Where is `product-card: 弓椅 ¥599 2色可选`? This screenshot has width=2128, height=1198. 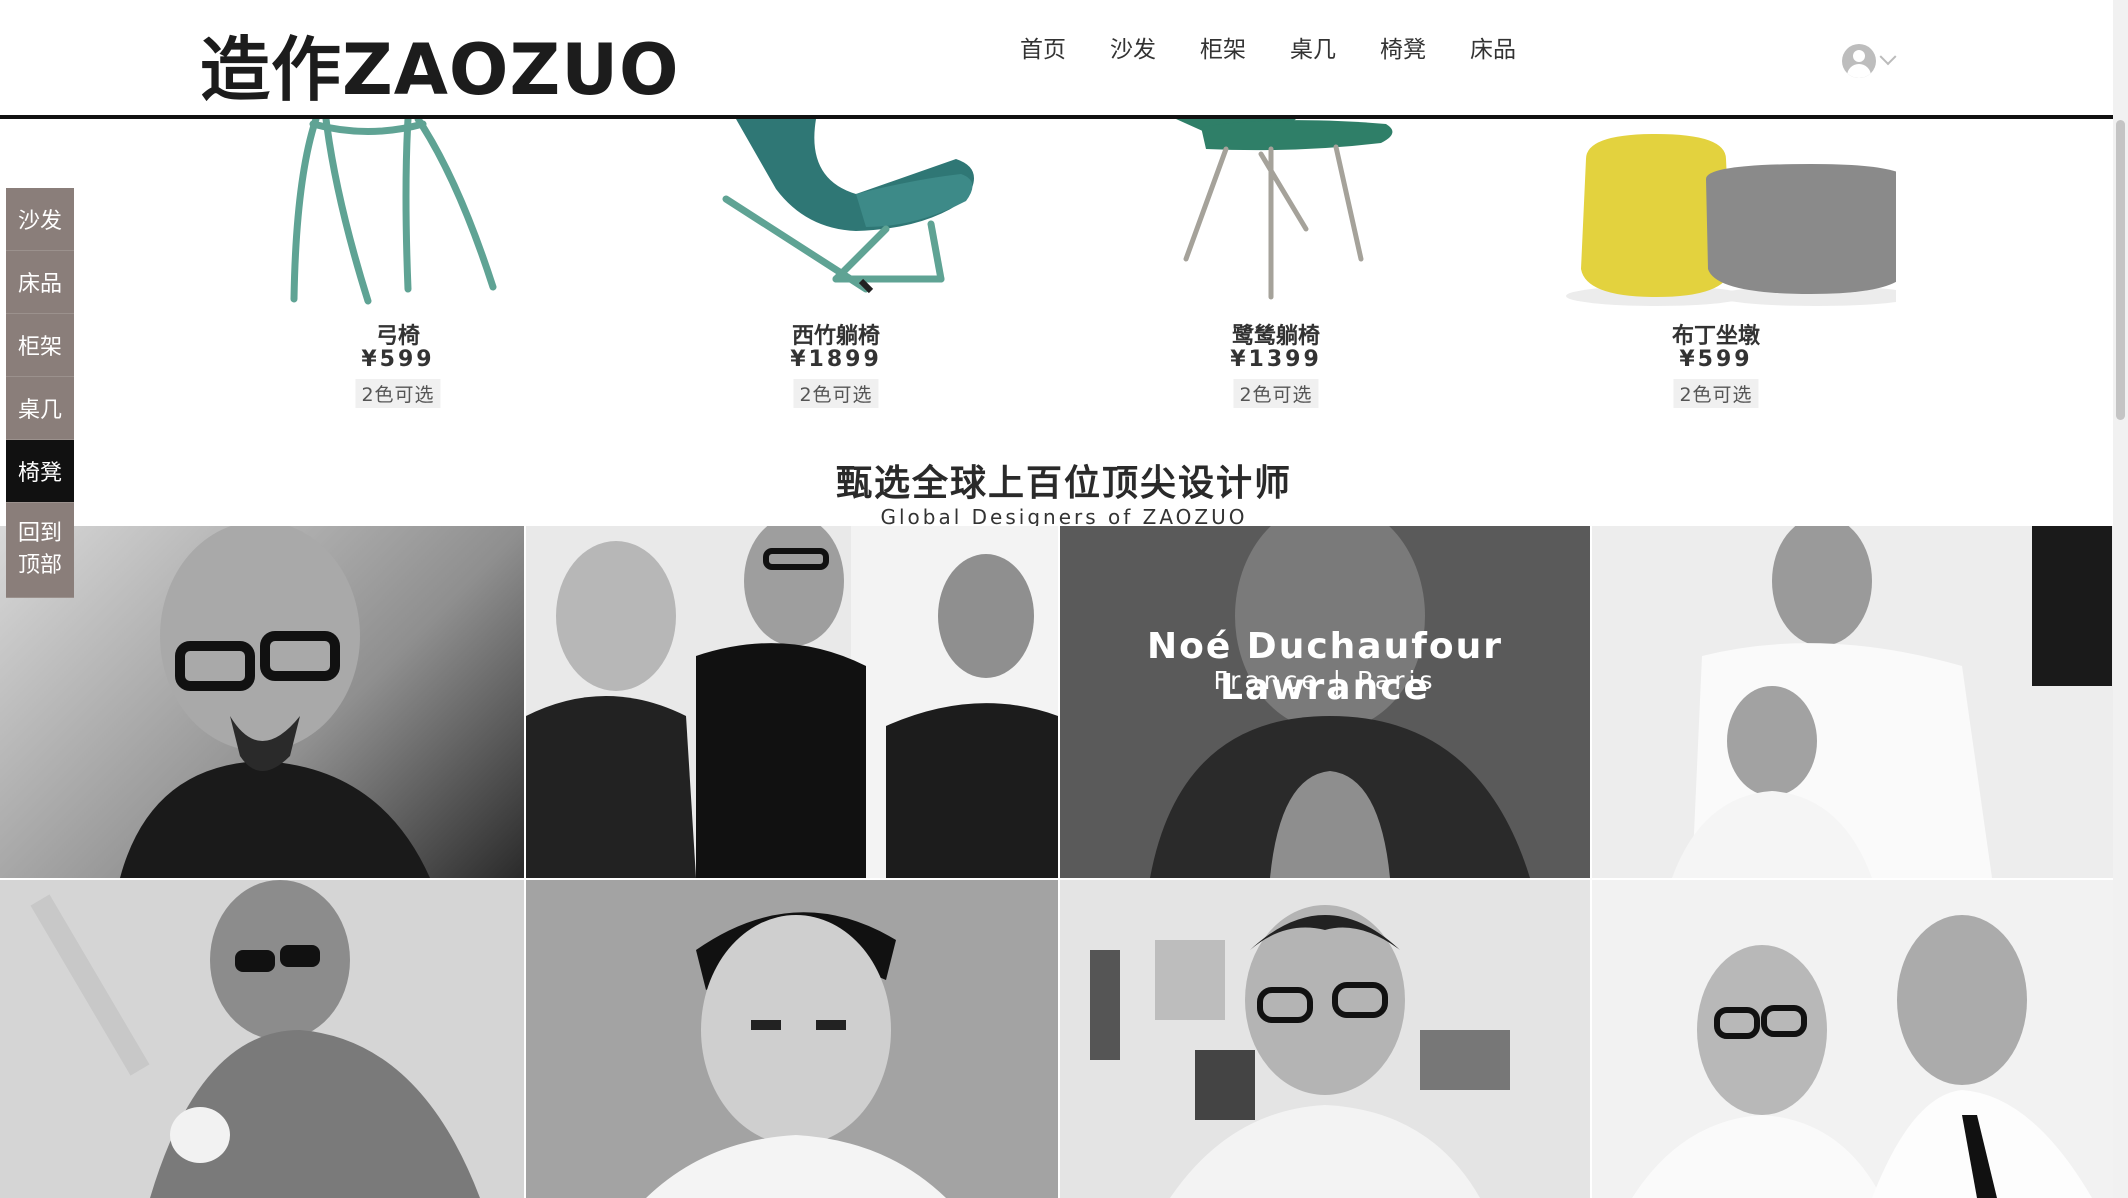 product-card: 弓椅 ¥599 2色可选 is located at coordinates (398, 267).